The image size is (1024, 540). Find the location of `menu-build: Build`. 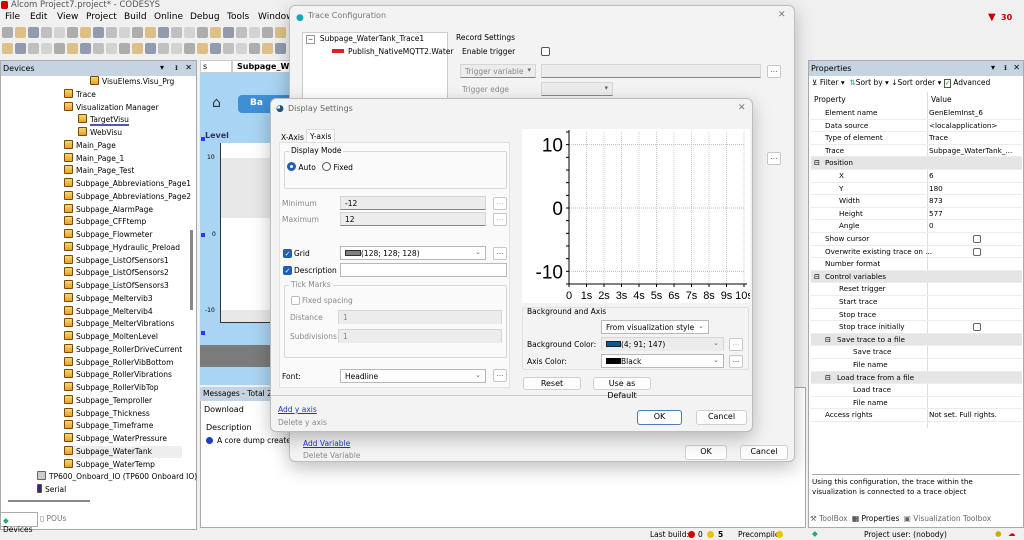

menu-build: Build is located at coordinates (135, 17).